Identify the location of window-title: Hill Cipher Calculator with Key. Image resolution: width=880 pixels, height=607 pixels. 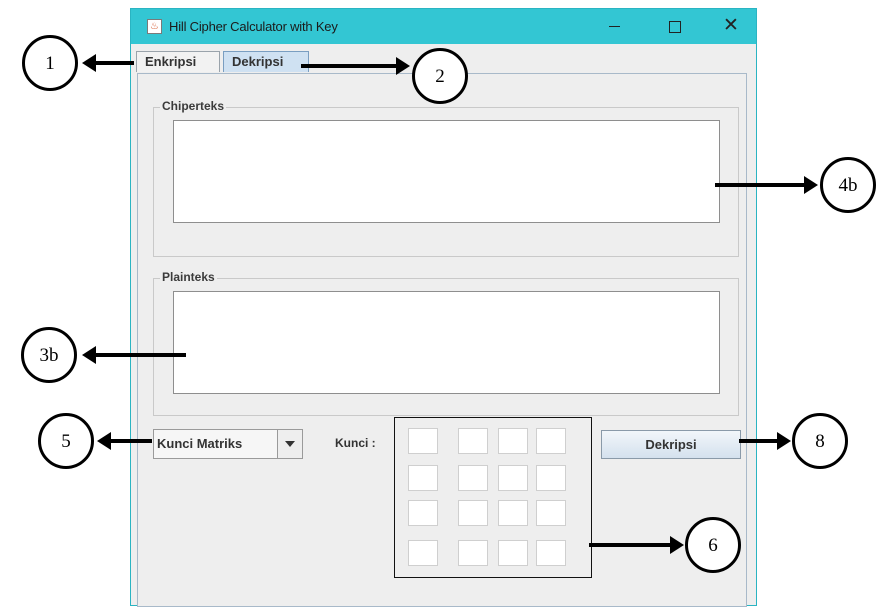
(253, 26).